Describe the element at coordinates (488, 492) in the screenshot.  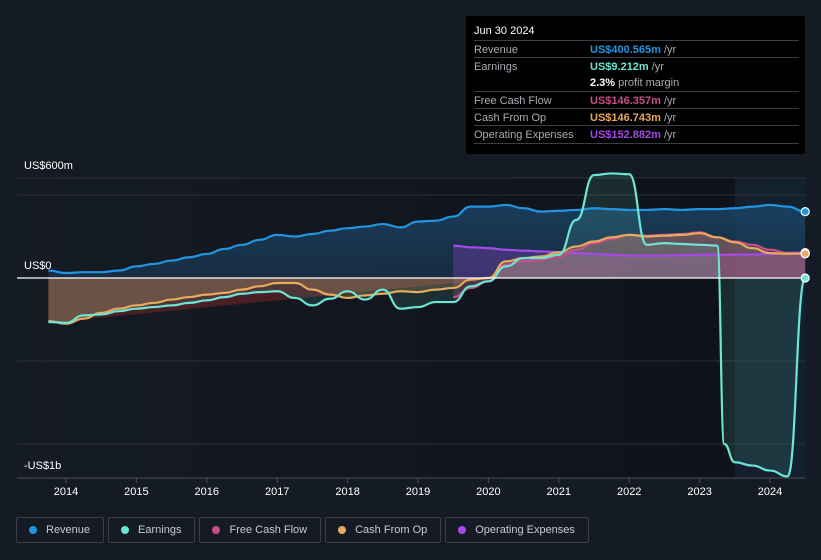
I see `x-tick-label: 2020` at that location.